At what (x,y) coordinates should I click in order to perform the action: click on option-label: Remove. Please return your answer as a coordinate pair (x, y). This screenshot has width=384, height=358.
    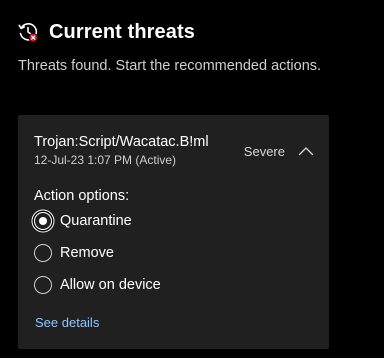
    Looking at the image, I should click on (87, 253).